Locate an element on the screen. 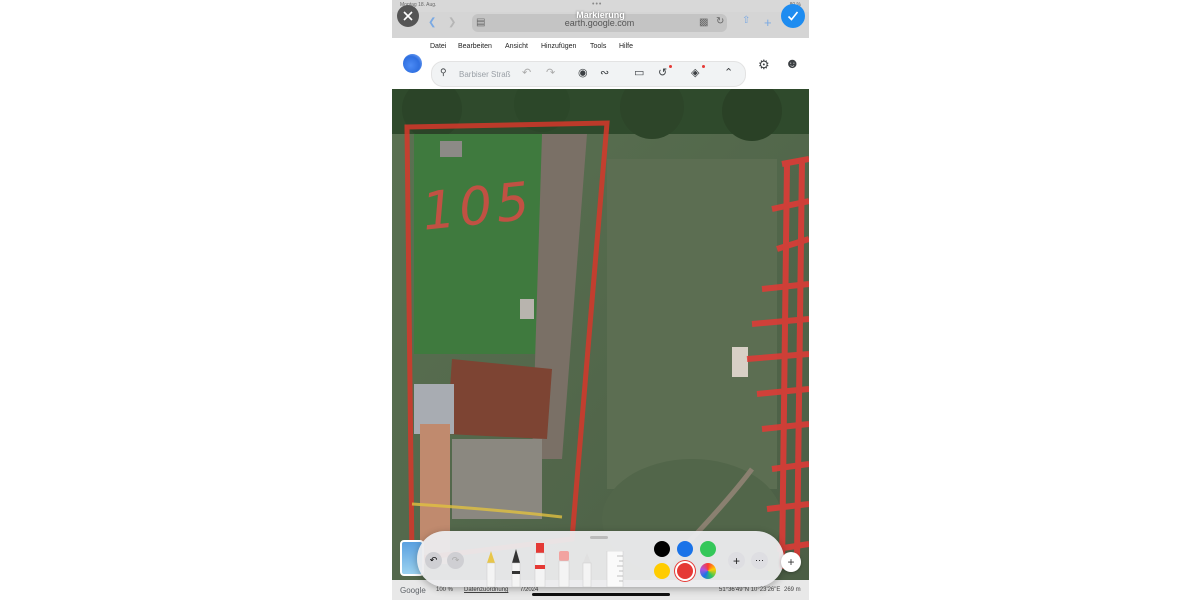 This screenshot has height=600, width=1200. redo-arrow-icon: ↷ is located at coordinates (455, 560).